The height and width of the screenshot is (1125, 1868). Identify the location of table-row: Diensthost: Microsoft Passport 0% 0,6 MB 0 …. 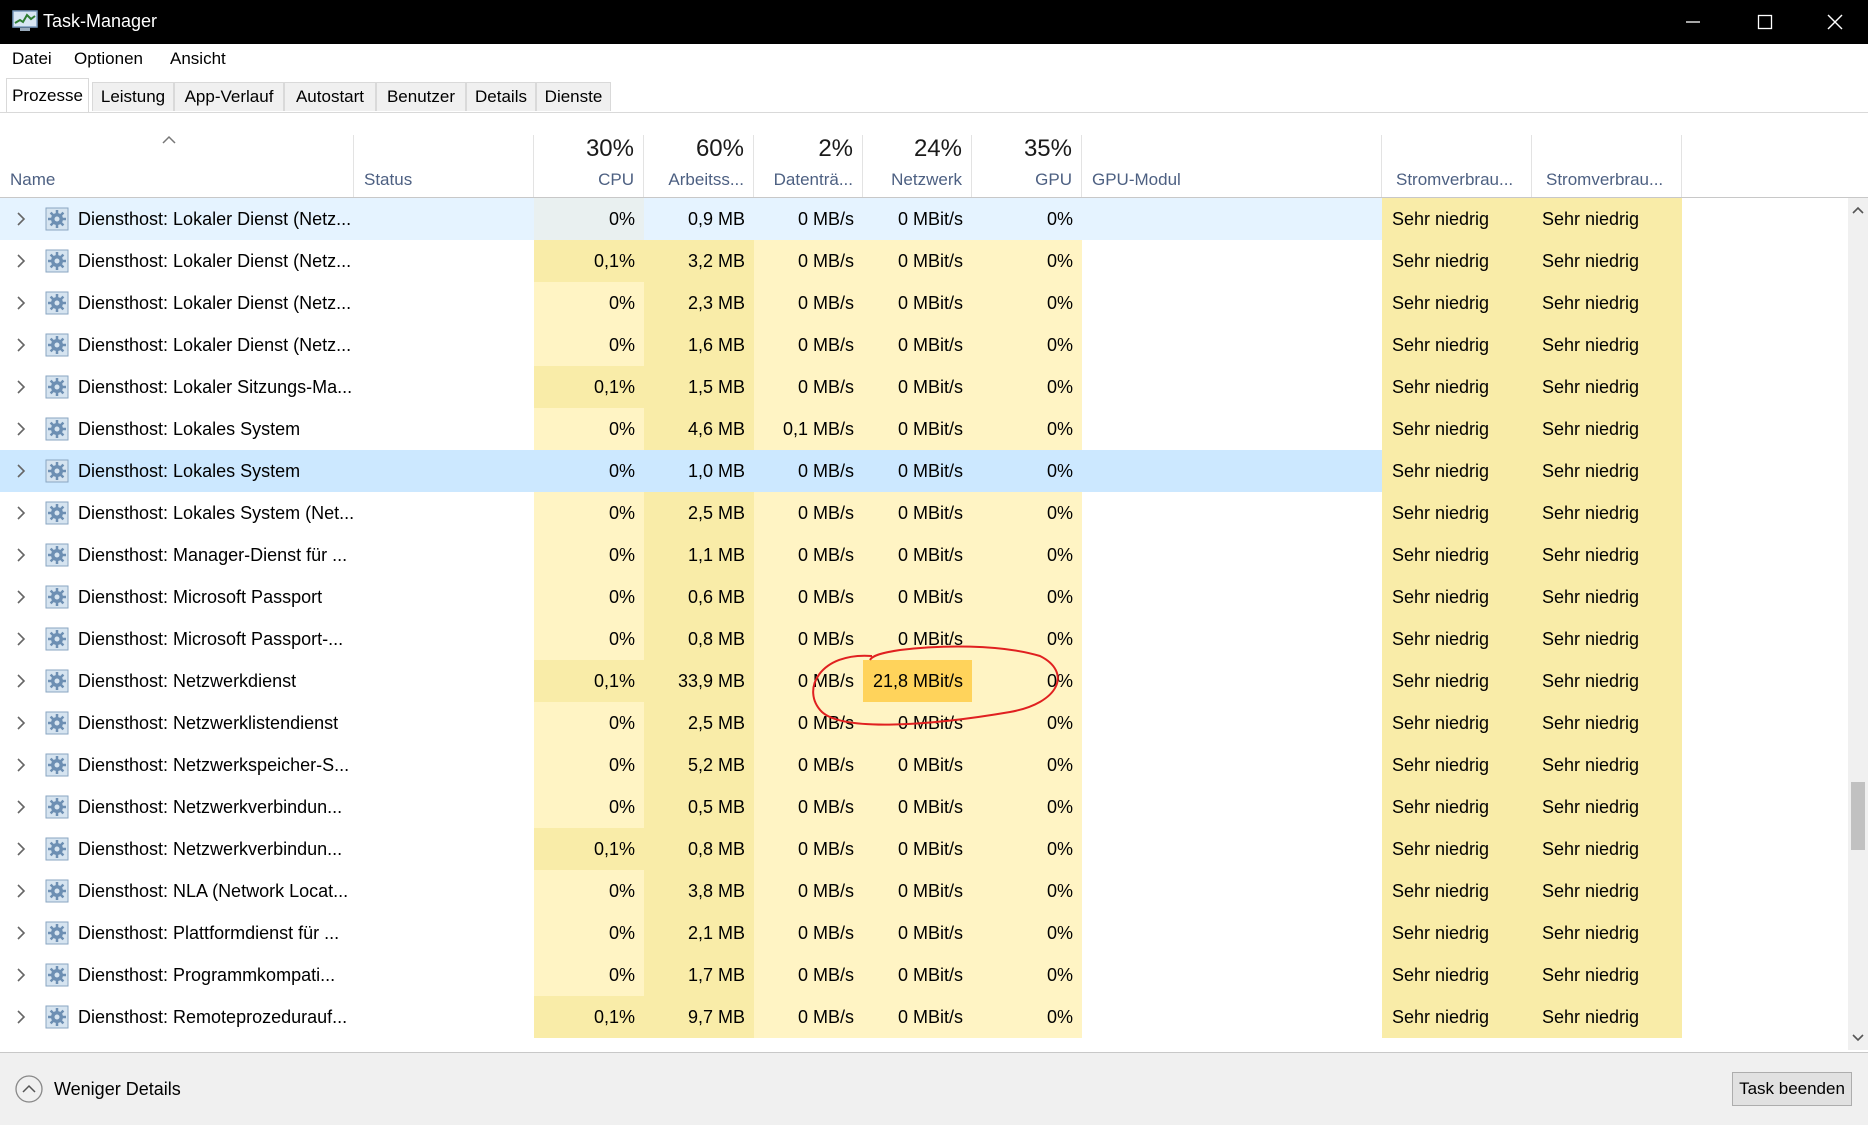
(924, 597).